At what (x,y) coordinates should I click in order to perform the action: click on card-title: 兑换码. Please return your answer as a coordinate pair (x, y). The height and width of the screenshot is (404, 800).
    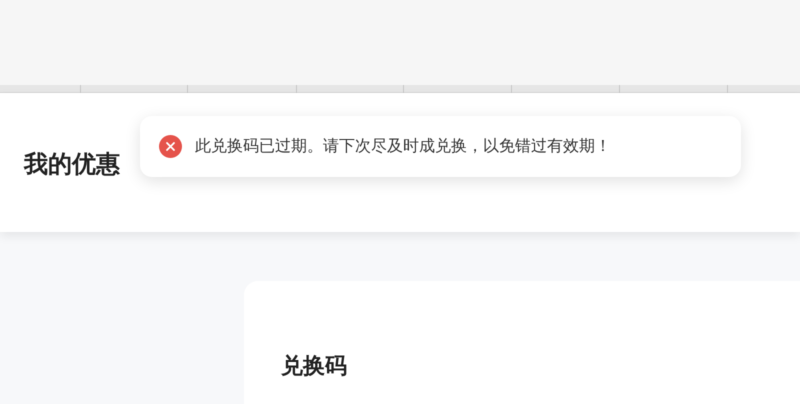
    Looking at the image, I should click on (314, 366).